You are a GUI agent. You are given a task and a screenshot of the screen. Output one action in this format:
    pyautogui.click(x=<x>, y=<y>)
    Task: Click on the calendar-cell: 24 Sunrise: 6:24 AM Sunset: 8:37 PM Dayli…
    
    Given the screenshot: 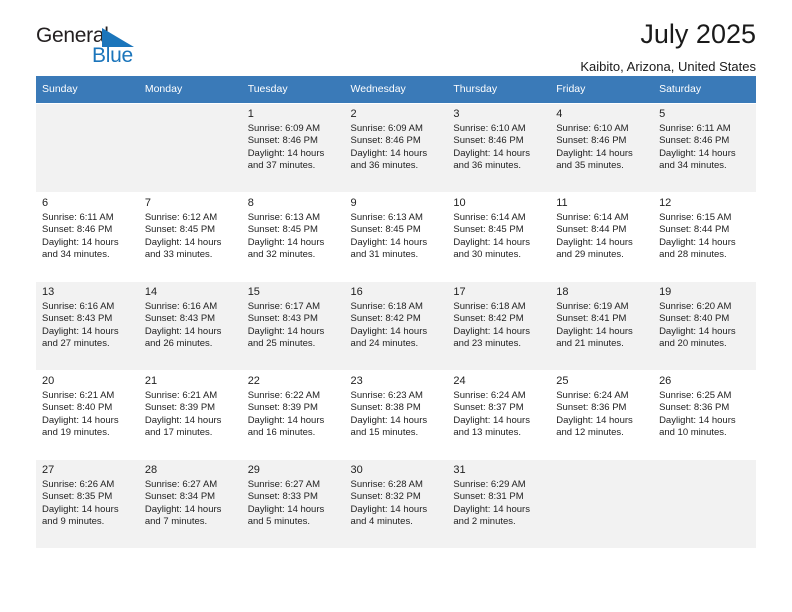 What is the action you would take?
    pyautogui.click(x=499, y=414)
    